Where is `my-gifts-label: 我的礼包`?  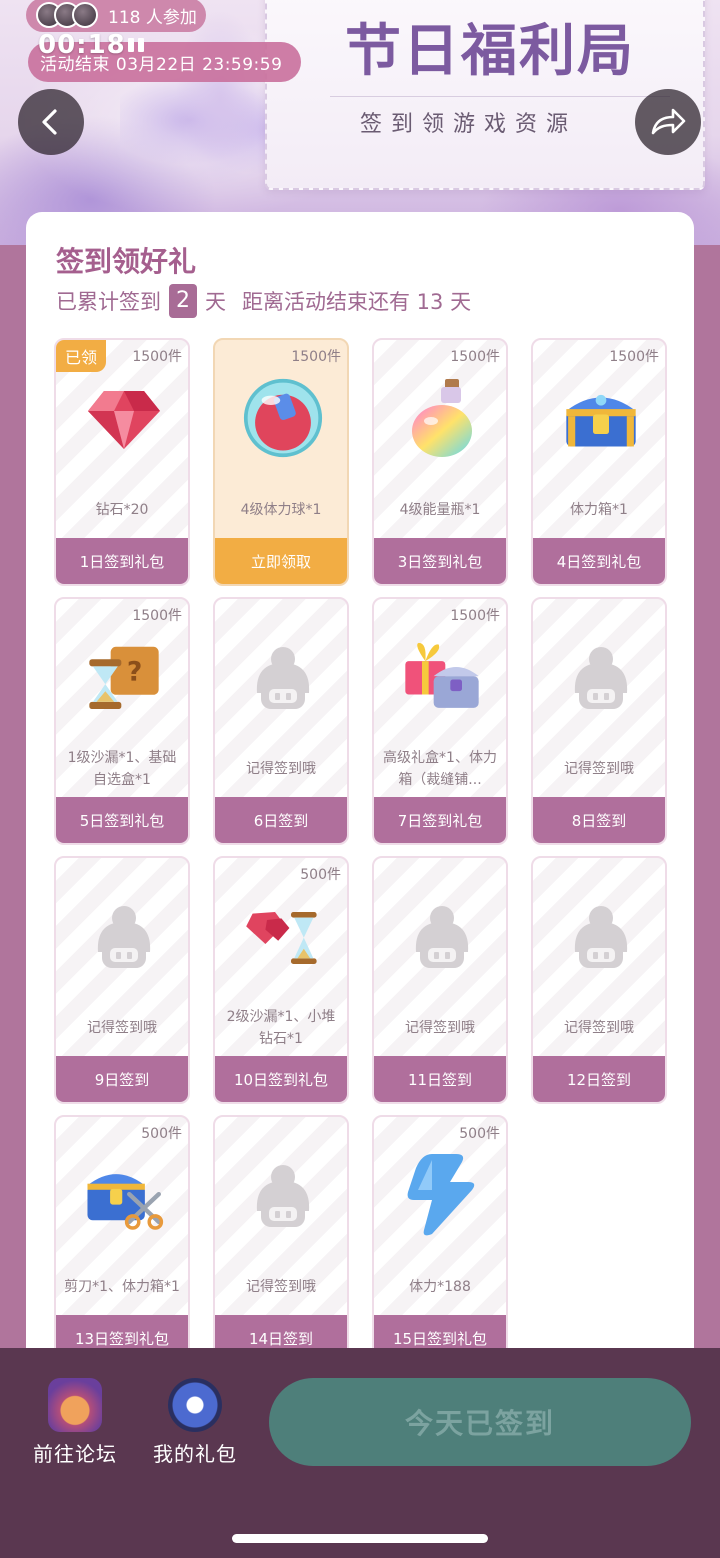 my-gifts-label: 我的礼包 is located at coordinates (195, 1454).